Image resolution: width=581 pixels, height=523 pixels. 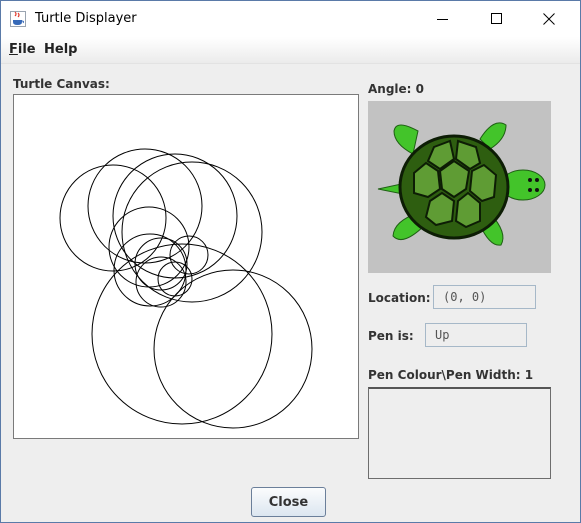 I want to click on pen-colour-label: Pen Colour\Pen Width: 1, so click(x=451, y=375).